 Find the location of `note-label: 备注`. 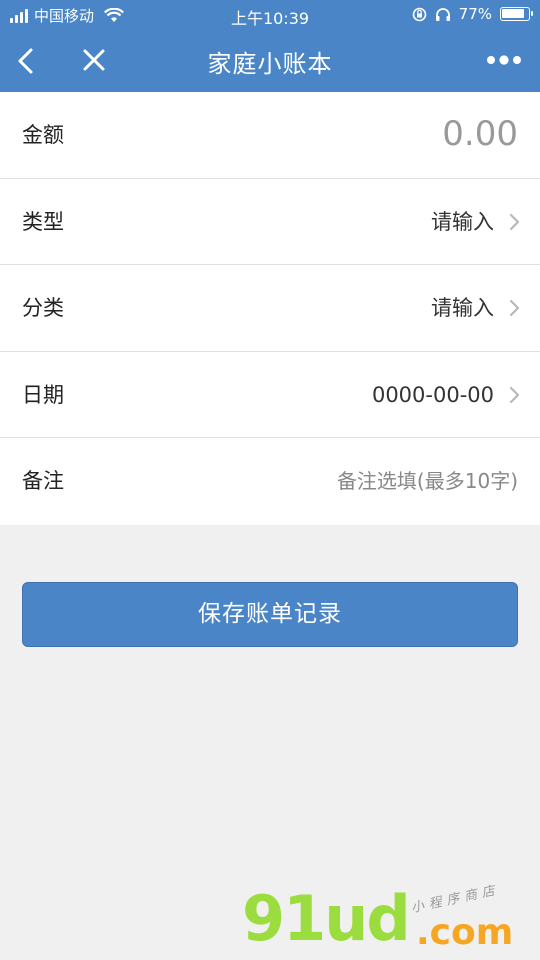

note-label: 备注 is located at coordinates (43, 481).